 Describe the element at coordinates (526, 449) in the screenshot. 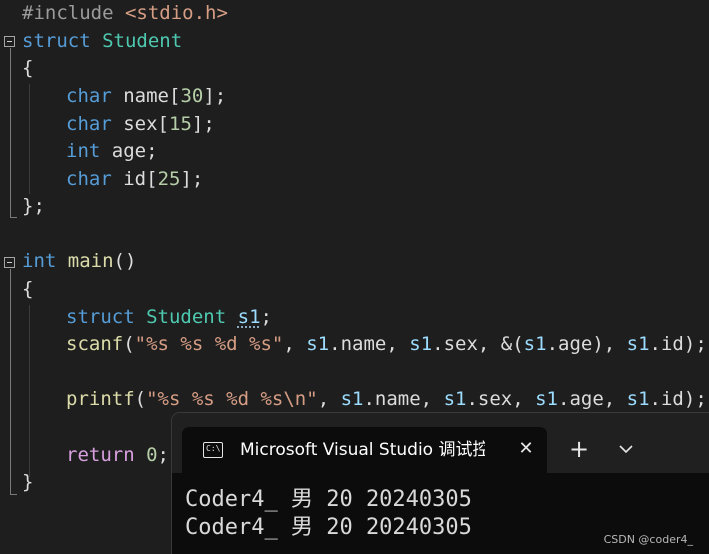

I see `close-tab-icon: ✕` at that location.